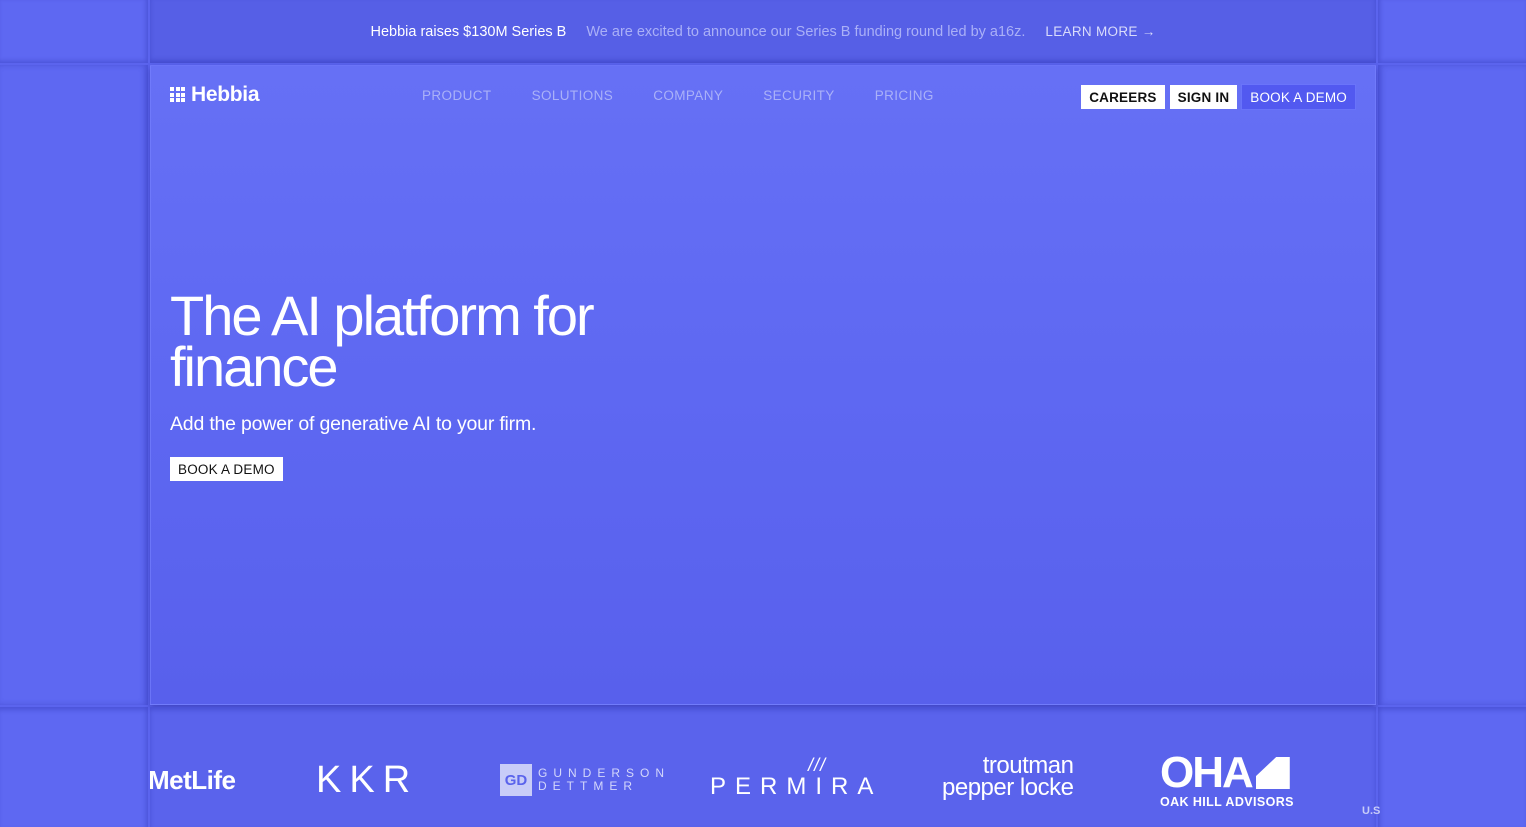 Image resolution: width=1526 pixels, height=827 pixels. I want to click on nav-item-security: SECURITY, so click(798, 95).